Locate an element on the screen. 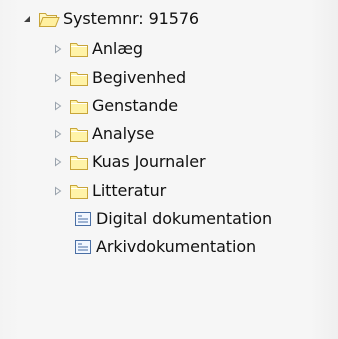 This screenshot has width=338, height=339. tree-item-analyse: Analyse is located at coordinates (102, 133).